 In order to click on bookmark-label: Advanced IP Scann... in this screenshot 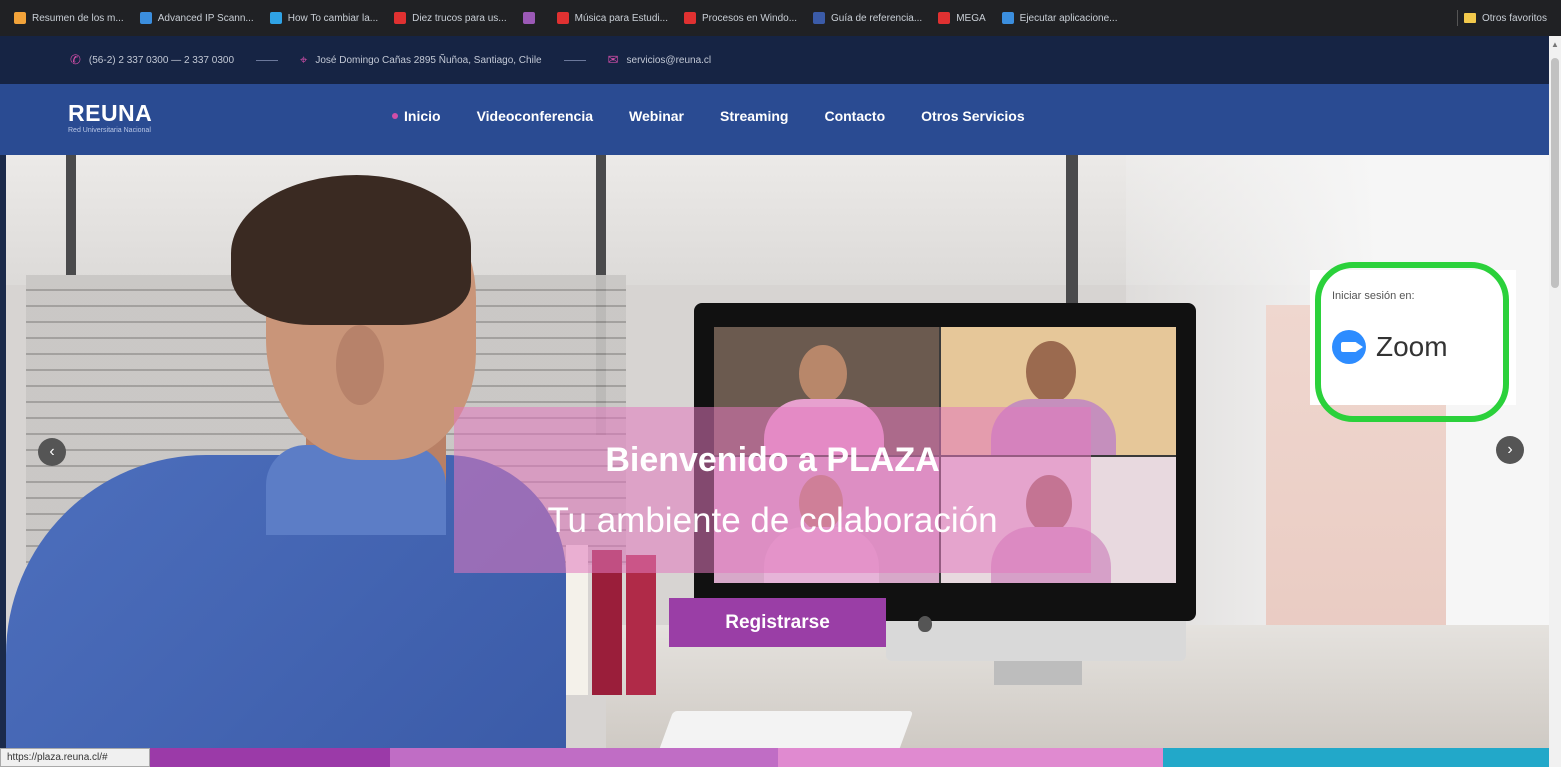, I will do `click(205, 18)`.